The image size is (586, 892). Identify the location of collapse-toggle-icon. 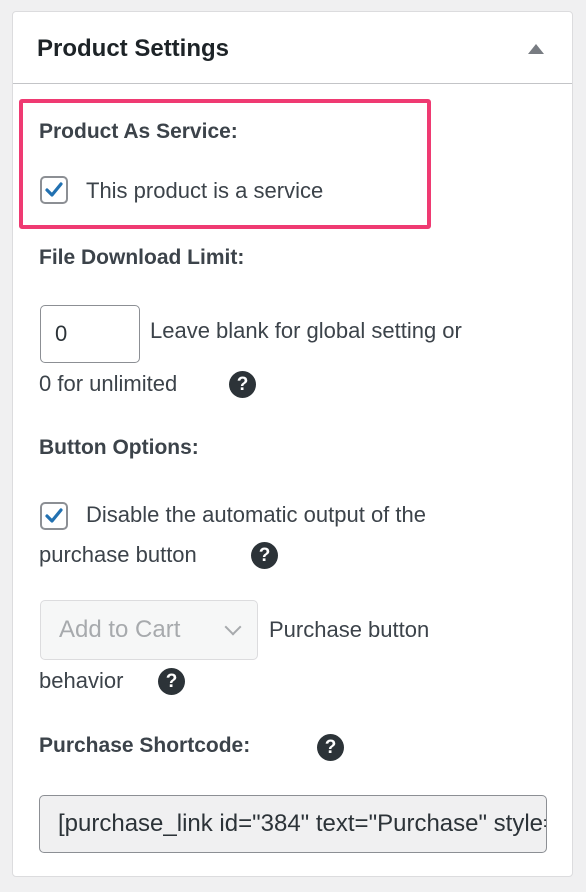
(536, 49).